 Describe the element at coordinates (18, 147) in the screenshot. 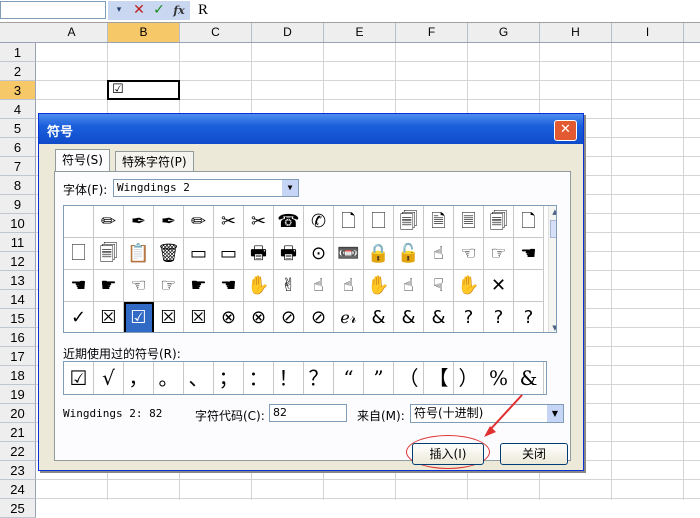

I see `row-header-6: 6` at that location.